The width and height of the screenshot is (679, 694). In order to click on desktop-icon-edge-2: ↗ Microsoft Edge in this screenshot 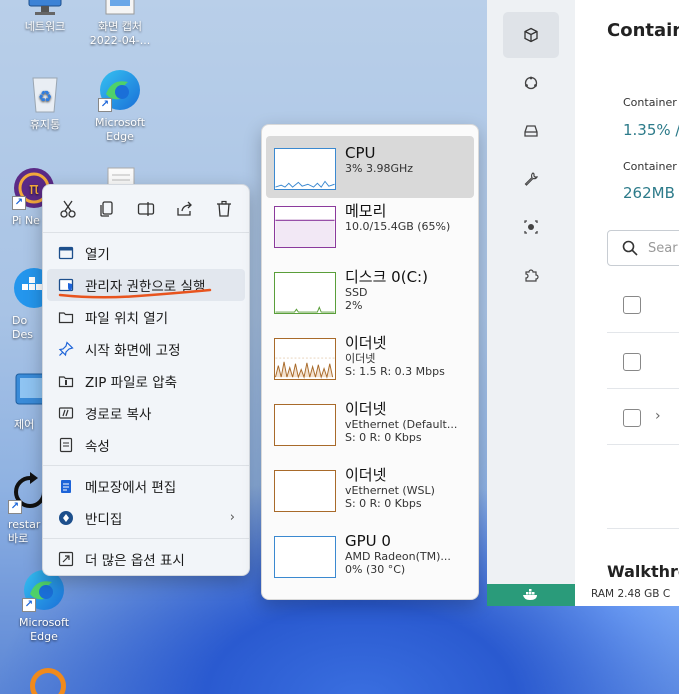, I will do `click(44, 606)`.